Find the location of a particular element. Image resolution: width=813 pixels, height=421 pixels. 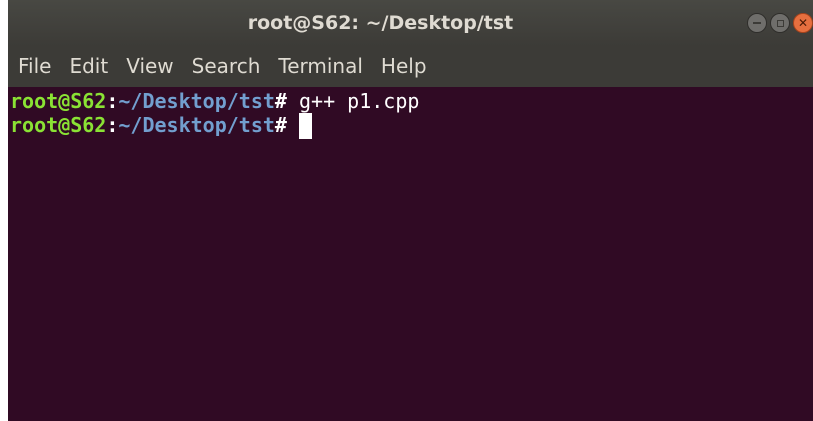

window-title: root@S62: ~/Desktop/tst is located at coordinates (380, 23).